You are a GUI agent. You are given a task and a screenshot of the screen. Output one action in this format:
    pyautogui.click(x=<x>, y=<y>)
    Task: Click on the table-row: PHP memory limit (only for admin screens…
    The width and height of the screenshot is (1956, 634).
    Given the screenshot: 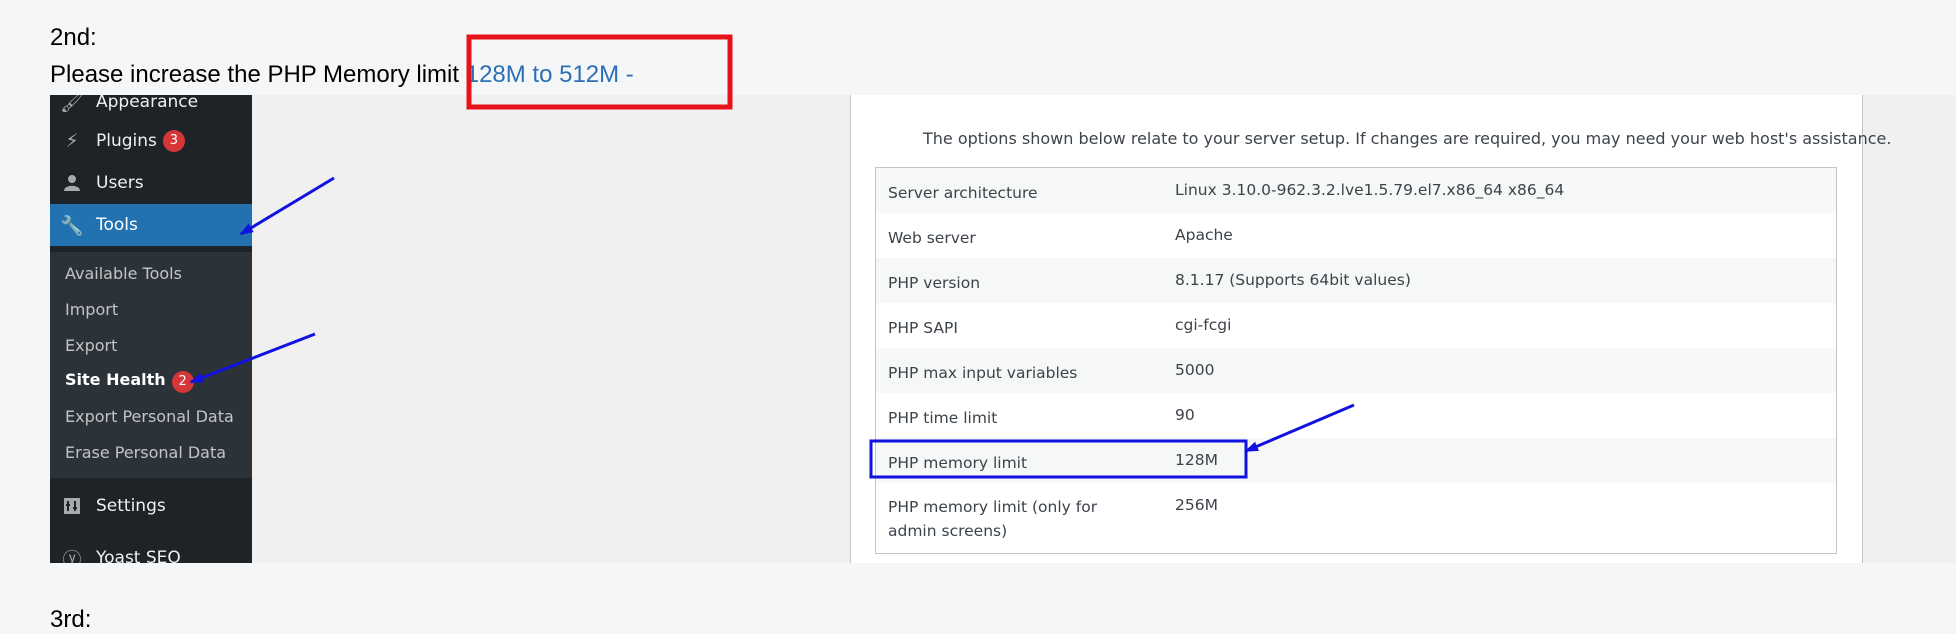 What is the action you would take?
    pyautogui.click(x=1356, y=518)
    